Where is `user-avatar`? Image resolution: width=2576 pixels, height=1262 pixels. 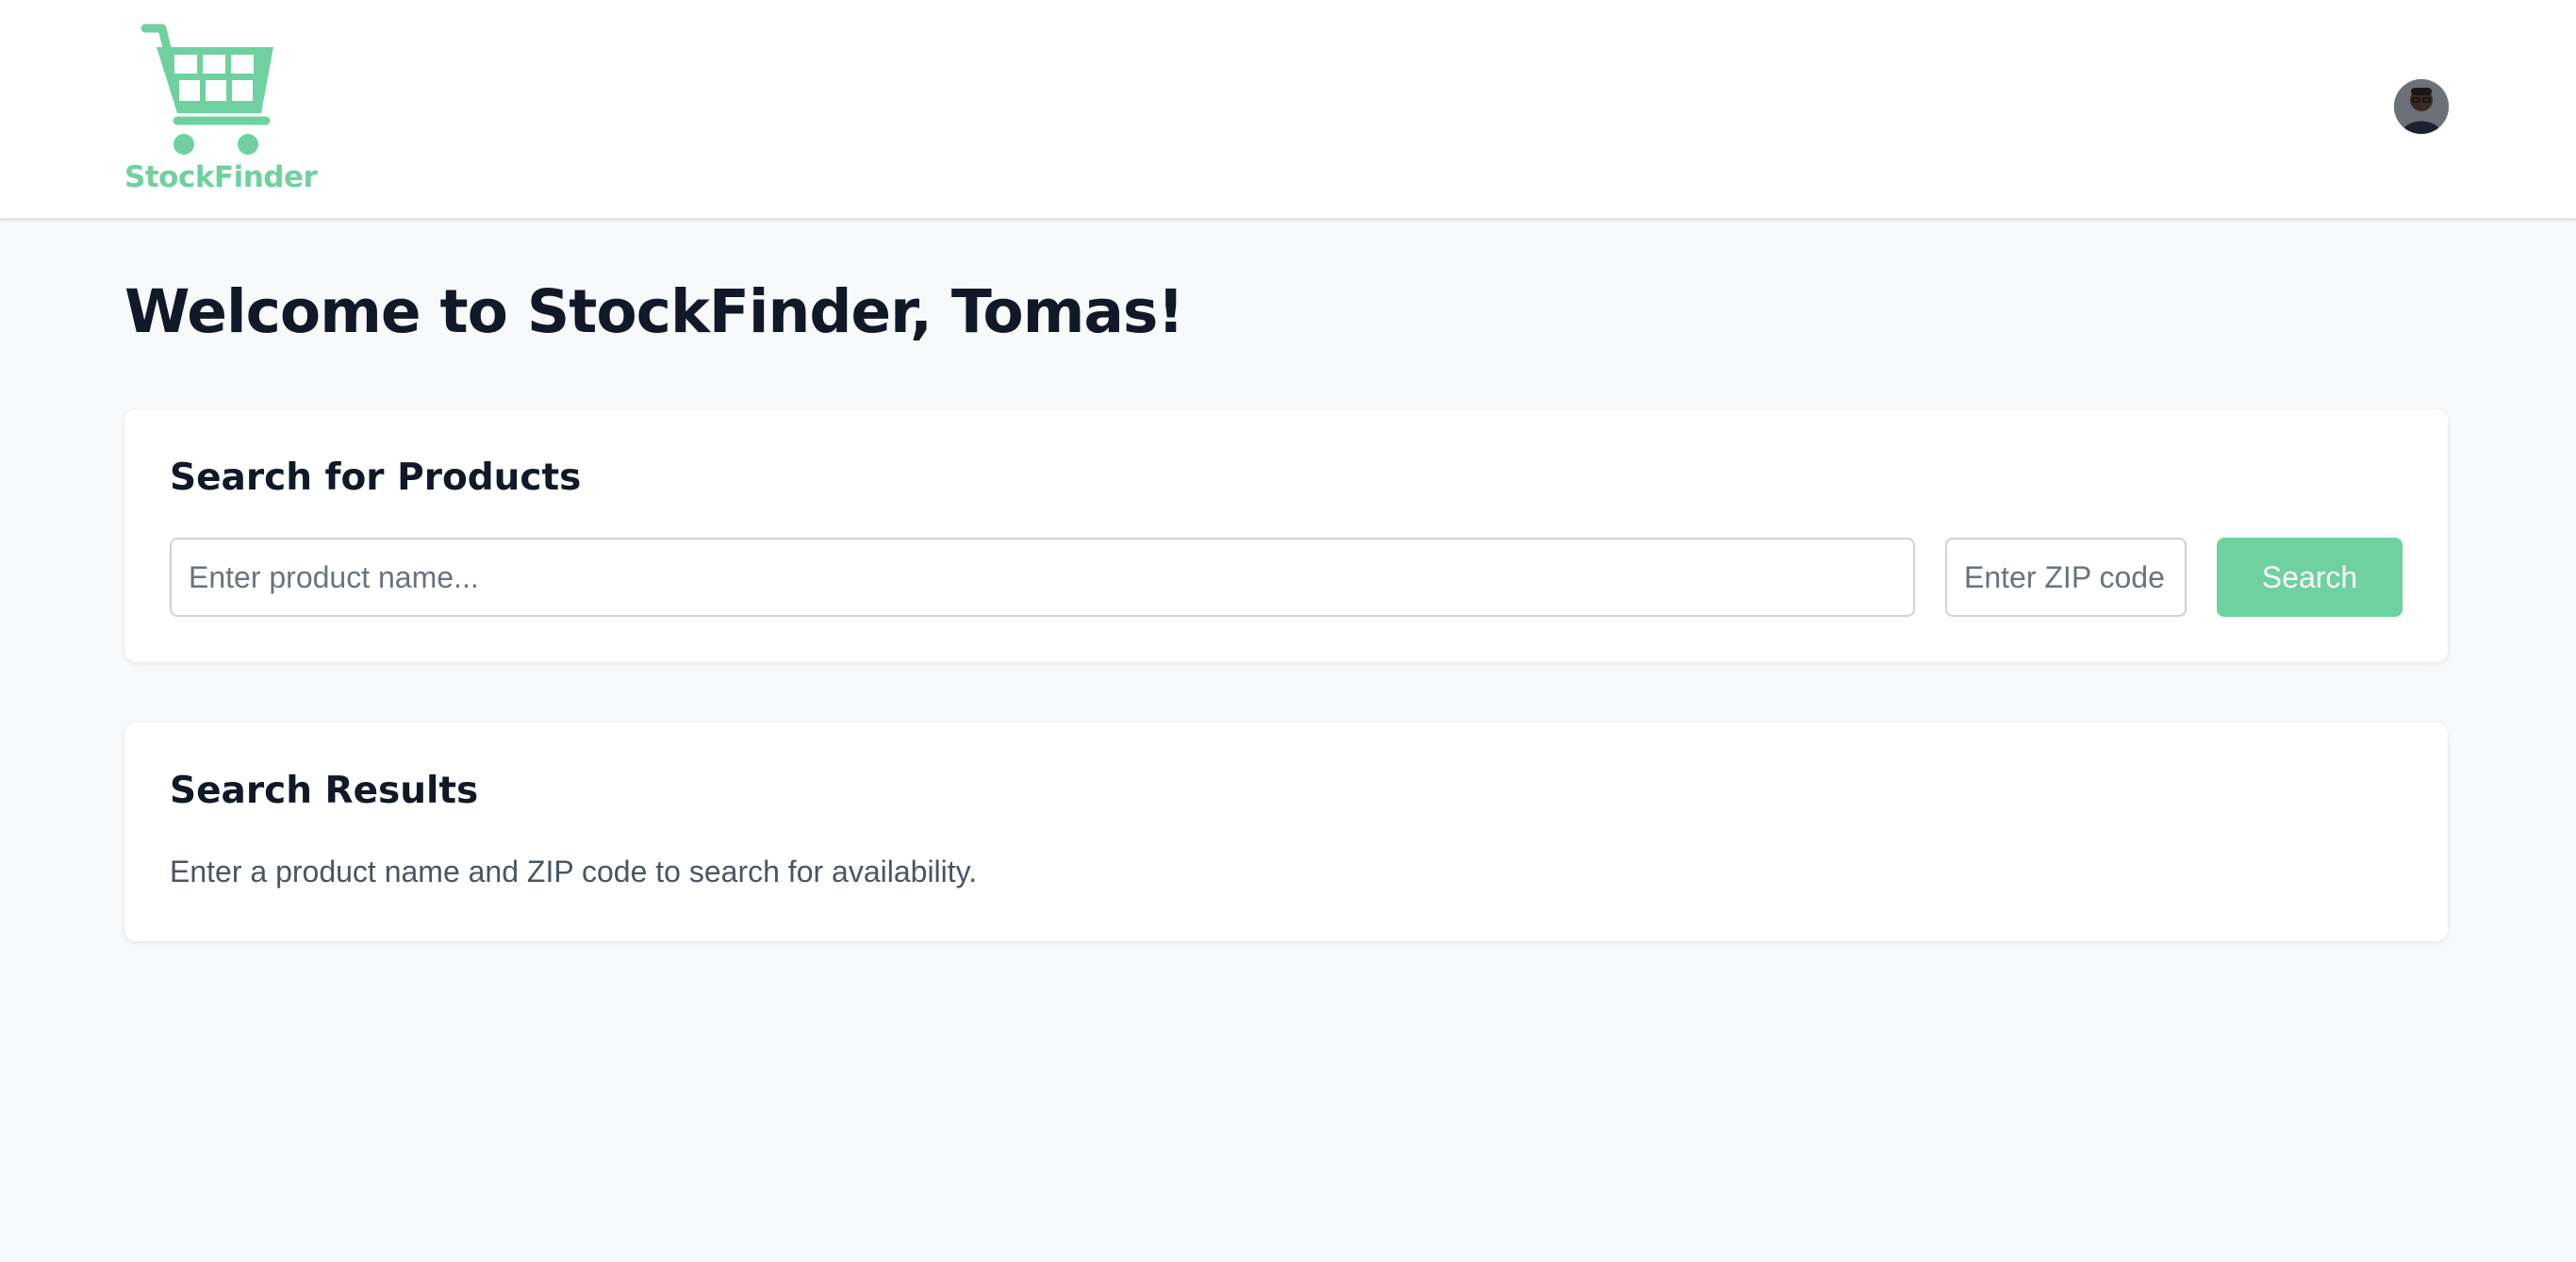 user-avatar is located at coordinates (2421, 106).